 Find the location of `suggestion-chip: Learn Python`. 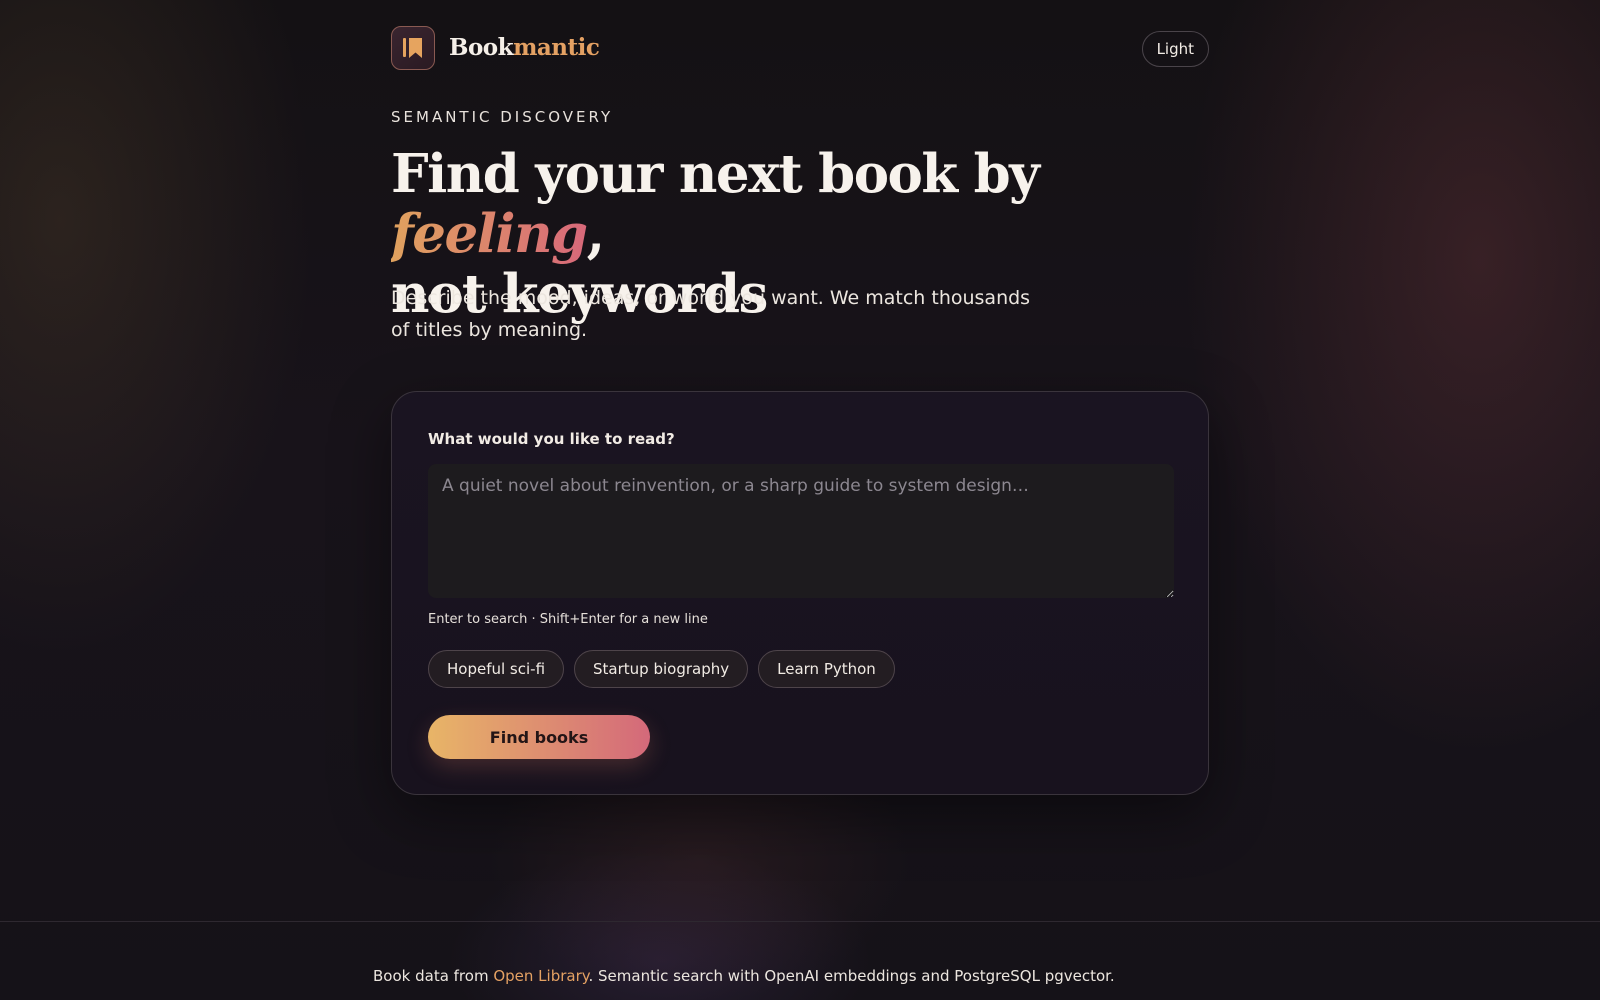

suggestion-chip: Learn Python is located at coordinates (826, 669).